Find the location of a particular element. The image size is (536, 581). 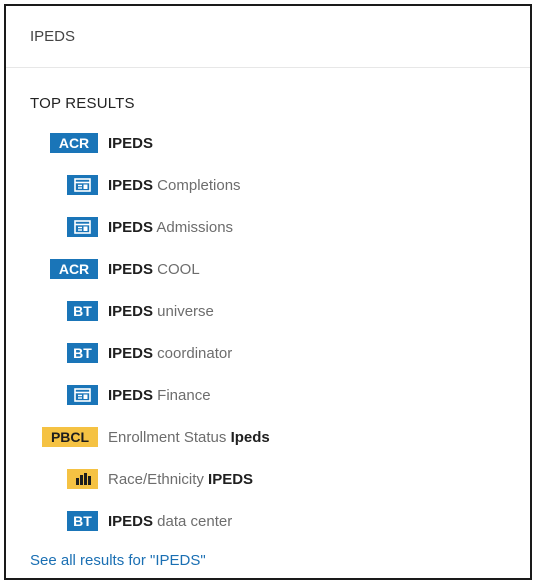

result-label: IPEDS coordinator is located at coordinates (170, 353).